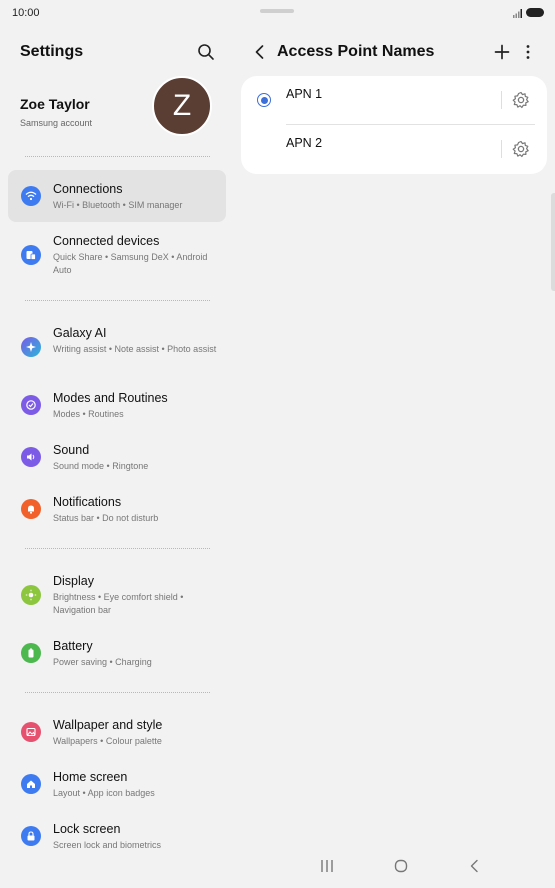 The height and width of the screenshot is (888, 555). I want to click on menu-item-subtitle: Modes • Routines, so click(88, 414).